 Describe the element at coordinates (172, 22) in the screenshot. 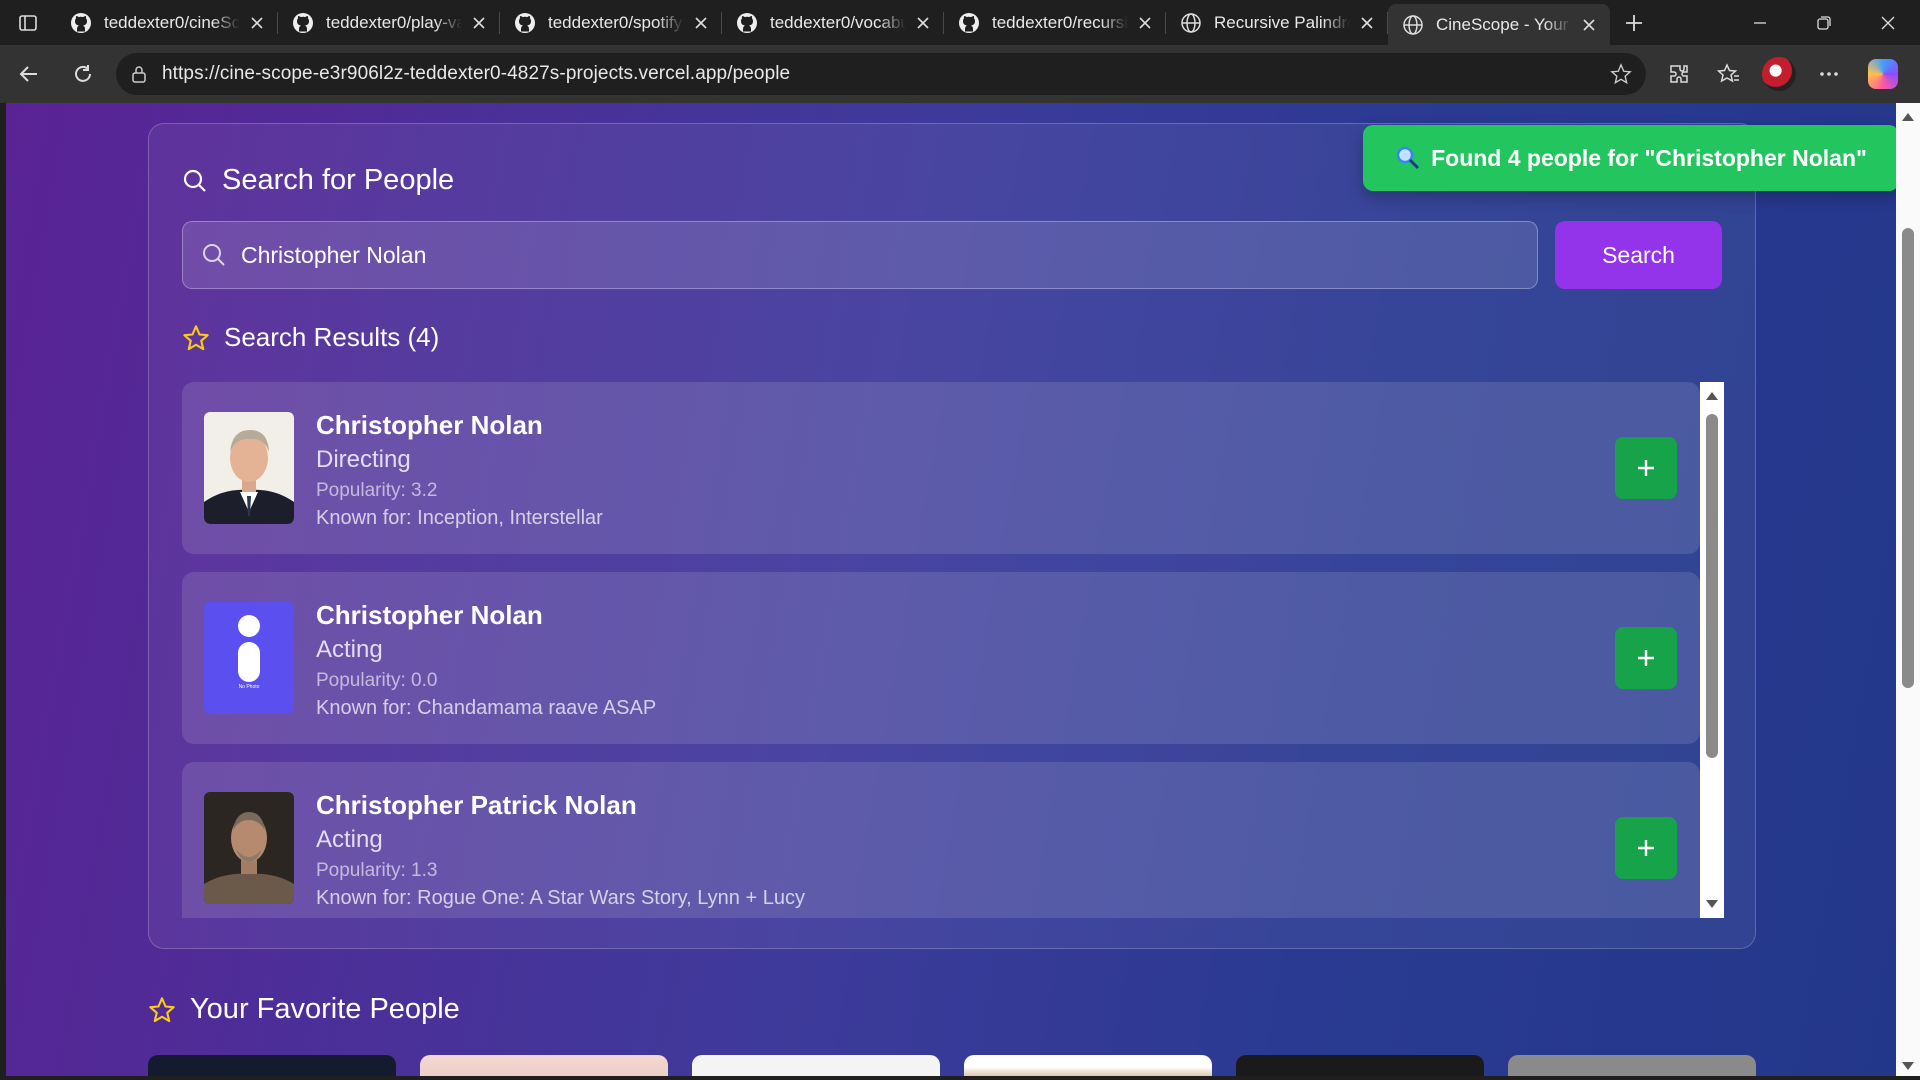

I see `tab-label: teddexter0/cineScope` at that location.